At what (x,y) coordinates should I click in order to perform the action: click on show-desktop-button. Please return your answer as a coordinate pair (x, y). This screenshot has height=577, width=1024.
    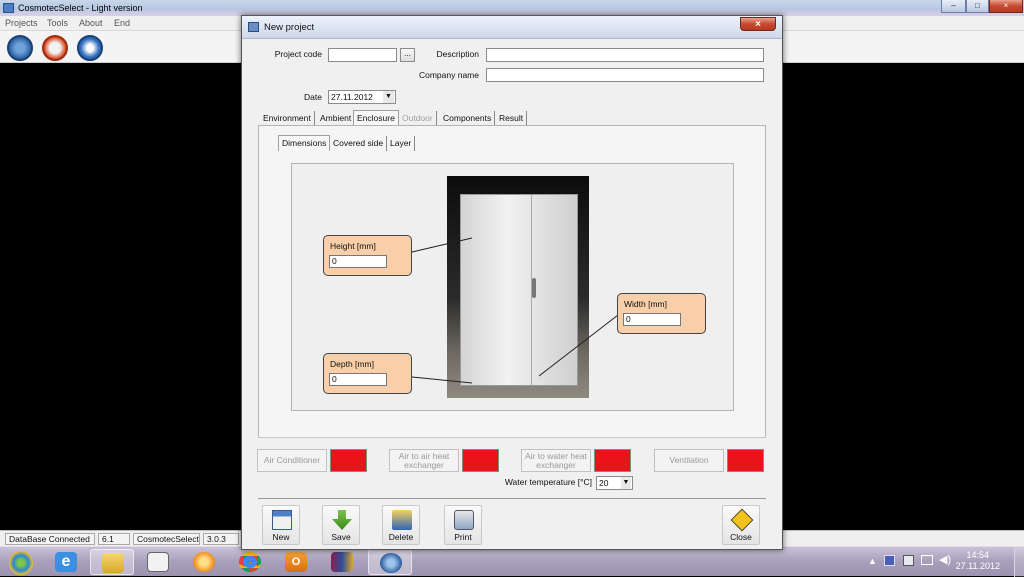
    Looking at the image, I should click on (1019, 562).